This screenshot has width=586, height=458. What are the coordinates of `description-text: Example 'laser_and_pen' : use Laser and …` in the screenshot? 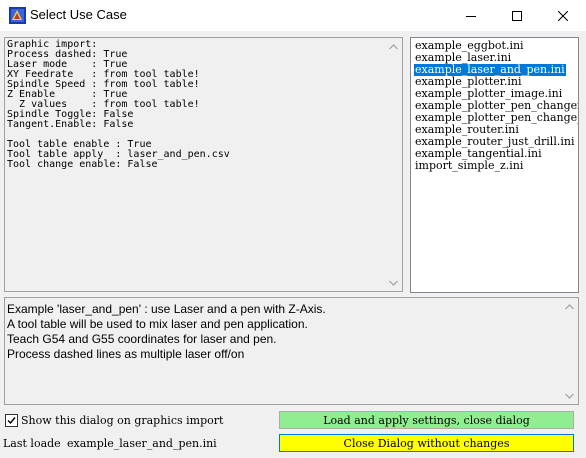 It's located at (166, 332).